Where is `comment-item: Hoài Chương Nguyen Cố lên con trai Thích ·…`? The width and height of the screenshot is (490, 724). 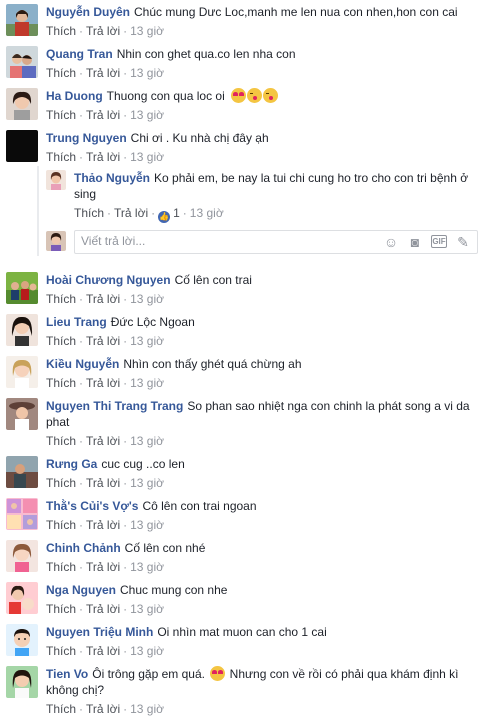
comment-item: Hoài Chương Nguyen Cố lên con trai Thích ·… is located at coordinates (245, 290).